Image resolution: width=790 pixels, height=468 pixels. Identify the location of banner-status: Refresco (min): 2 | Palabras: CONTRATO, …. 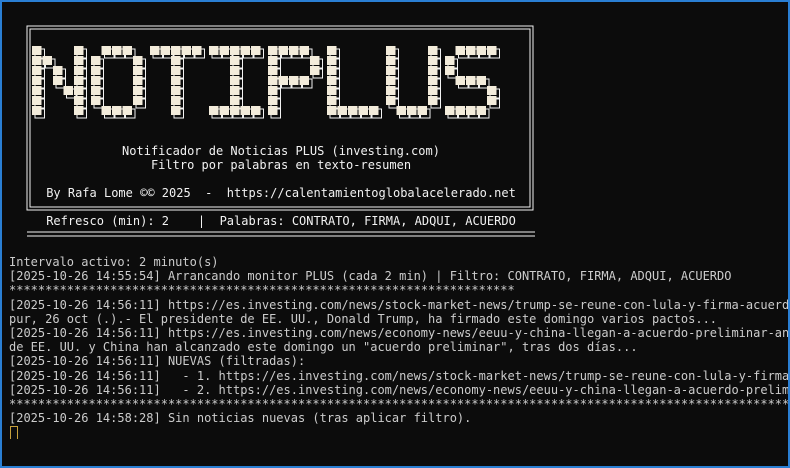
(281, 221).